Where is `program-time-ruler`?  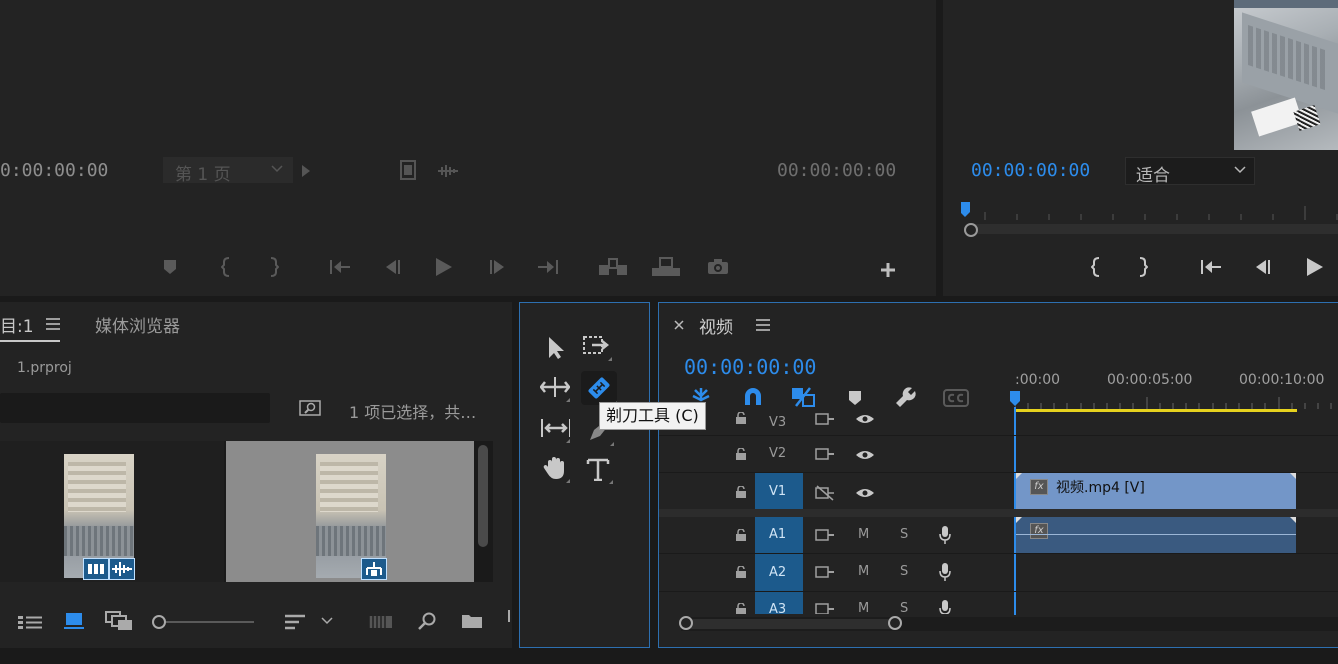
program-time-ruler is located at coordinates (1149, 209).